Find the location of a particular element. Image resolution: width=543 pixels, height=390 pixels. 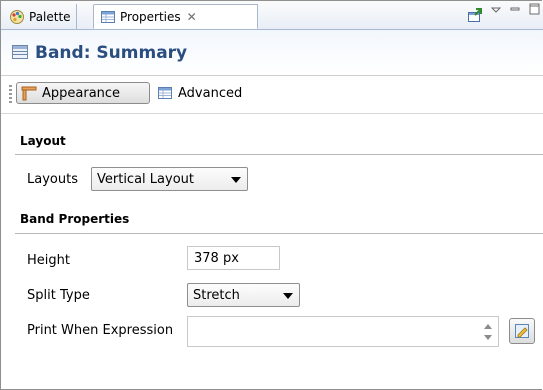

toolbar-grip-icon is located at coordinates (10, 94).